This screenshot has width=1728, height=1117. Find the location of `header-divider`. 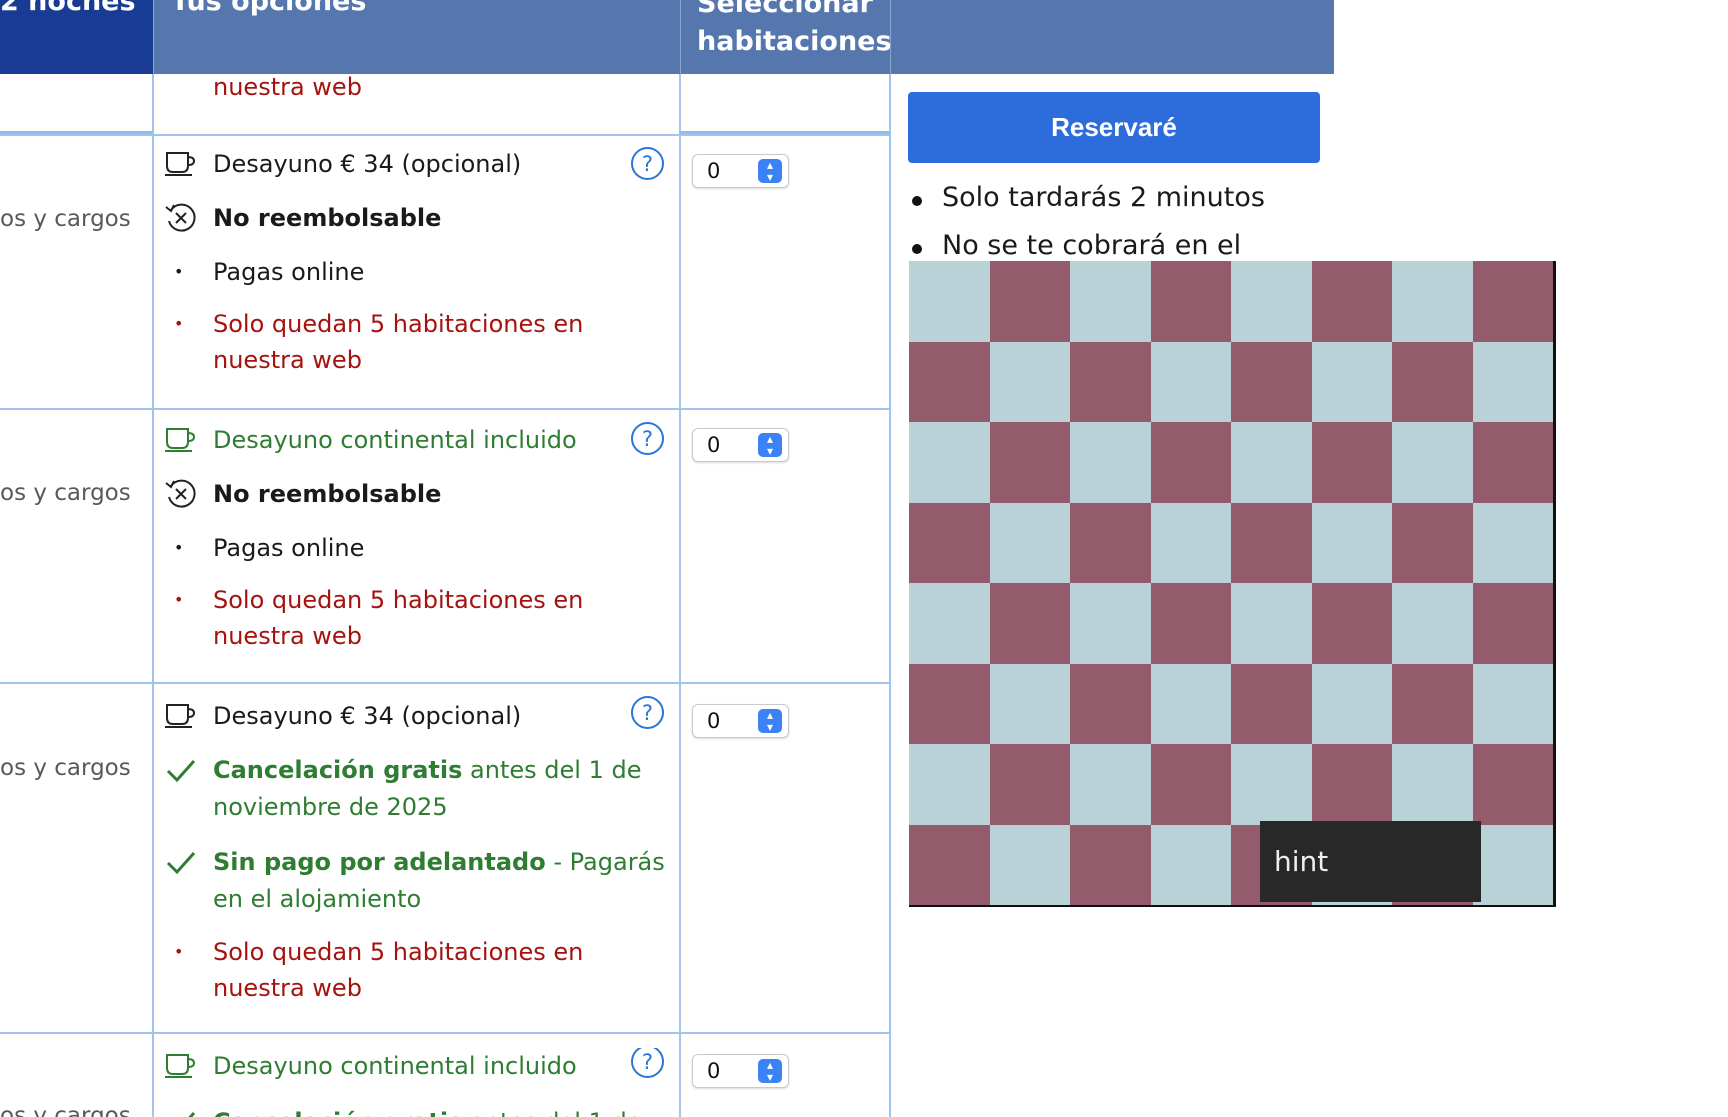

header-divider is located at coordinates (890, 37).